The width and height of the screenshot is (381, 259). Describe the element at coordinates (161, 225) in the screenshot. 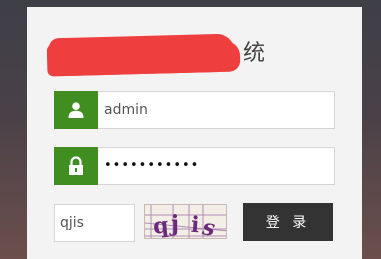

I see `svg-text: q` at that location.